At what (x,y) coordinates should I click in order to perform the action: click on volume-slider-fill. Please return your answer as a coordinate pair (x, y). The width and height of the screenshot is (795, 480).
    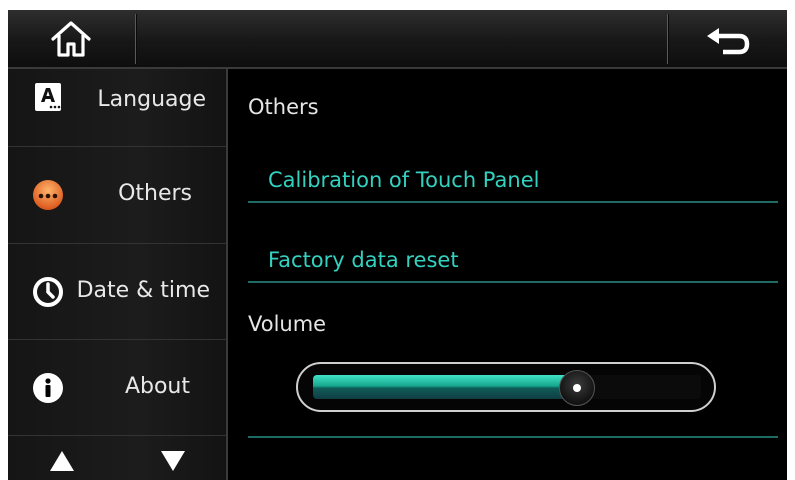
    Looking at the image, I should click on (445, 387).